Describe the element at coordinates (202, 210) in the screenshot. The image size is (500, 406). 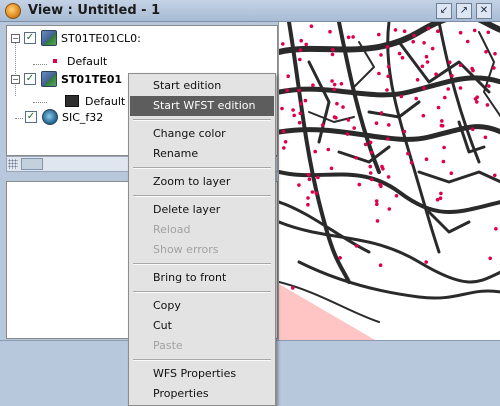
I see `menu-item-delete-layer: Delete layer` at that location.